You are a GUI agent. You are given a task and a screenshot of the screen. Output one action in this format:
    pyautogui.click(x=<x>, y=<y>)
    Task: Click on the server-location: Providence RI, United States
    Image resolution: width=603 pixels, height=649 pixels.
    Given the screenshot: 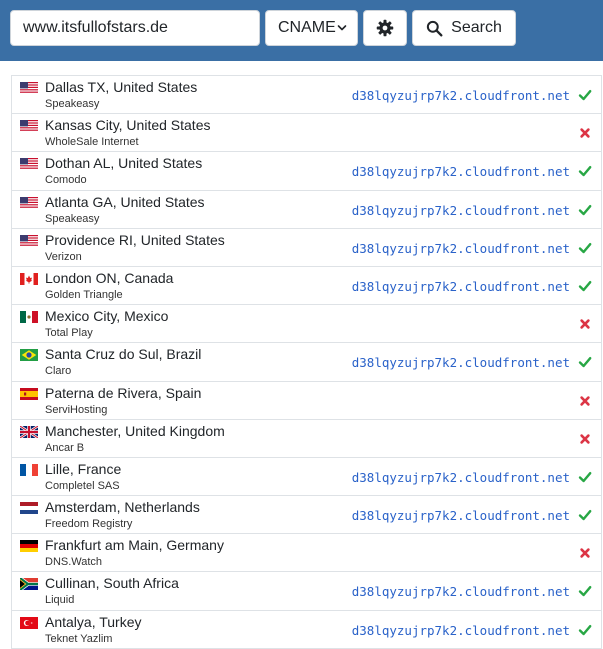 What is the action you would take?
    pyautogui.click(x=135, y=239)
    